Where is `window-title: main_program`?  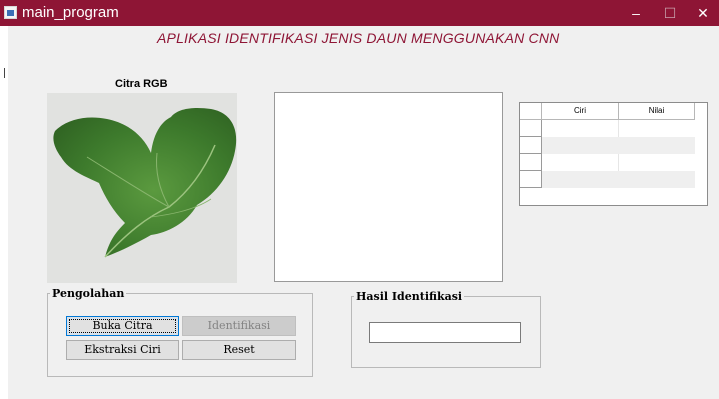 window-title: main_program is located at coordinates (70, 12).